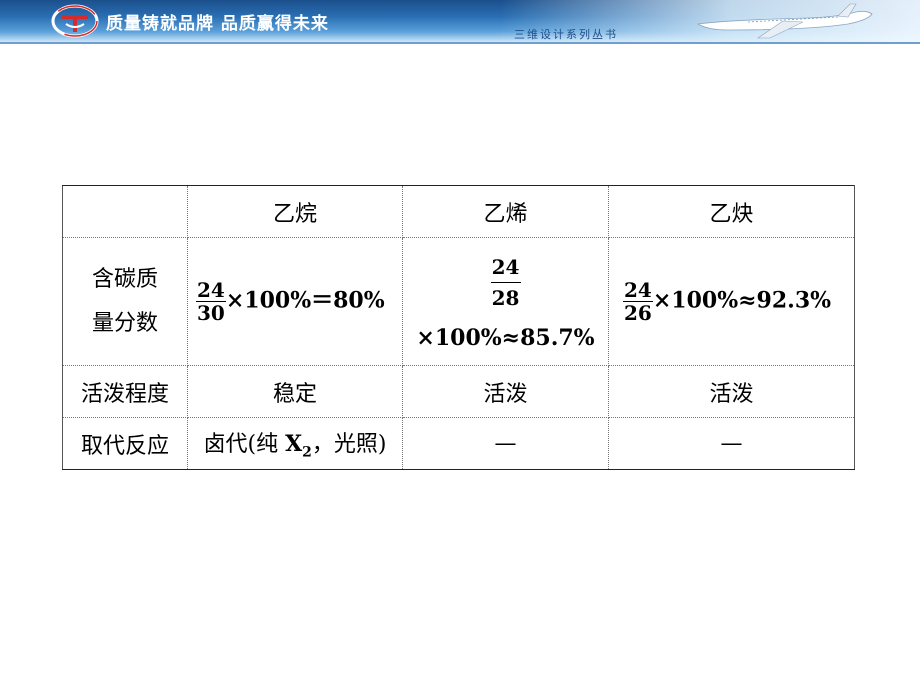 This screenshot has height=690, width=920. What do you see at coordinates (295, 391) in the screenshot?
I see `cell-ethane-reactivity: 稳定` at bounding box center [295, 391].